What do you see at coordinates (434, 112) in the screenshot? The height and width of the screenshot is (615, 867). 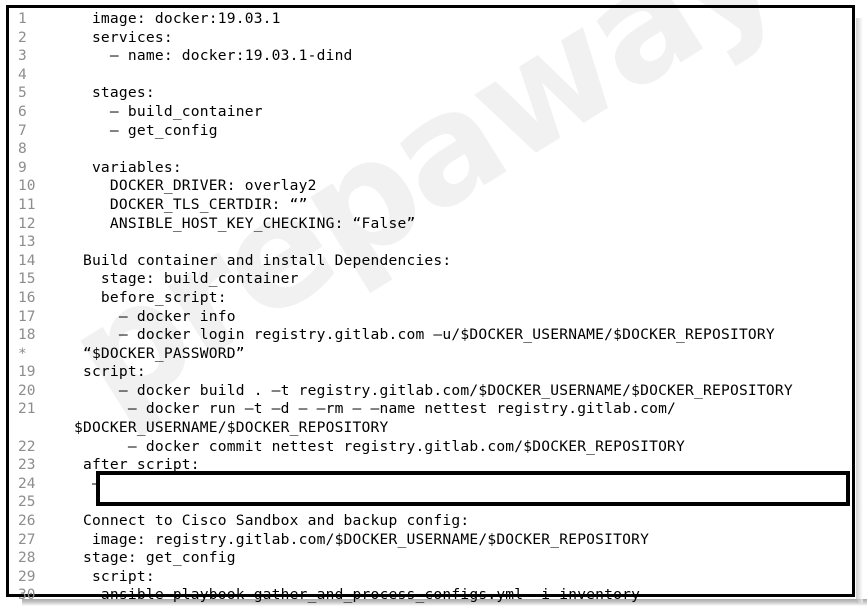 I see `code-line: 6 – build_container` at bounding box center [434, 112].